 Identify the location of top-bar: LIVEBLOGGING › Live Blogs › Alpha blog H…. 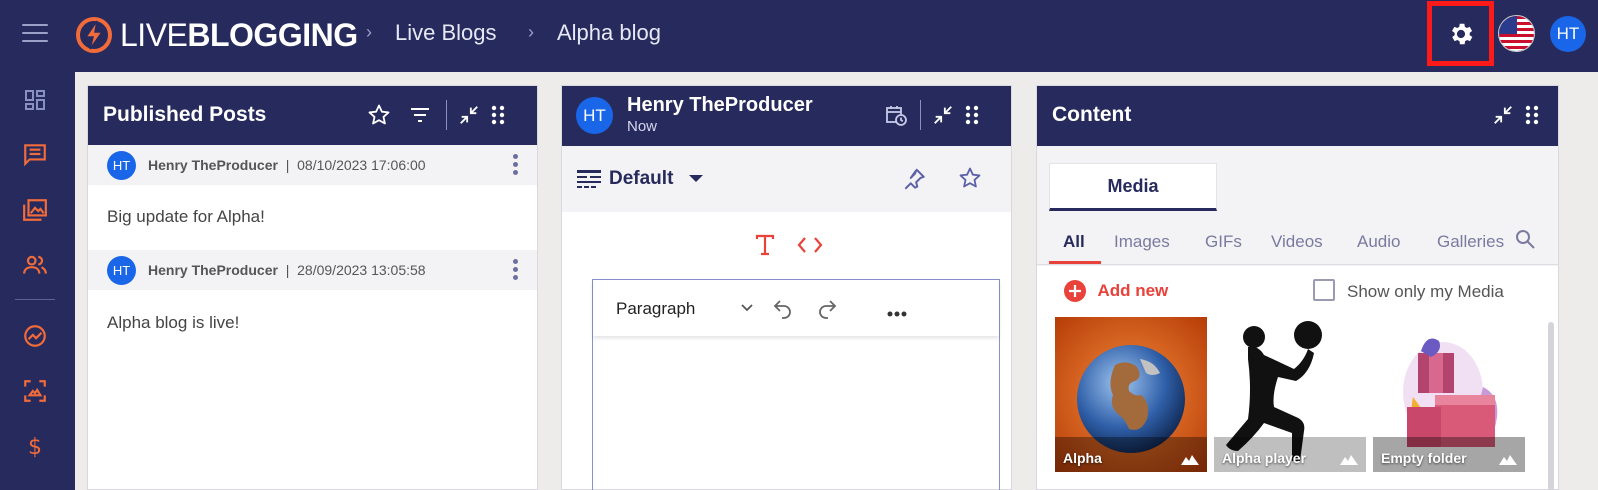
(799, 36).